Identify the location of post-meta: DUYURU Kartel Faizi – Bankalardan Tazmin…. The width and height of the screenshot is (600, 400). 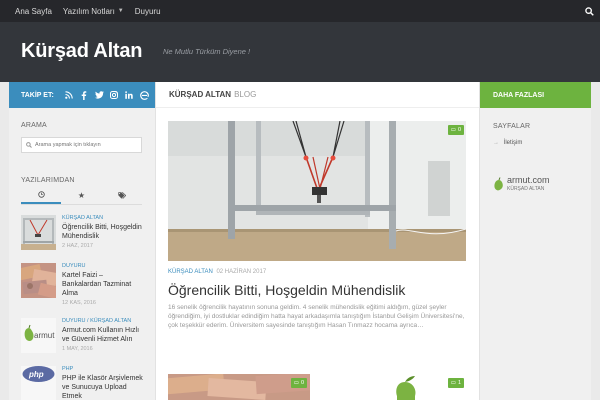
(103, 284).